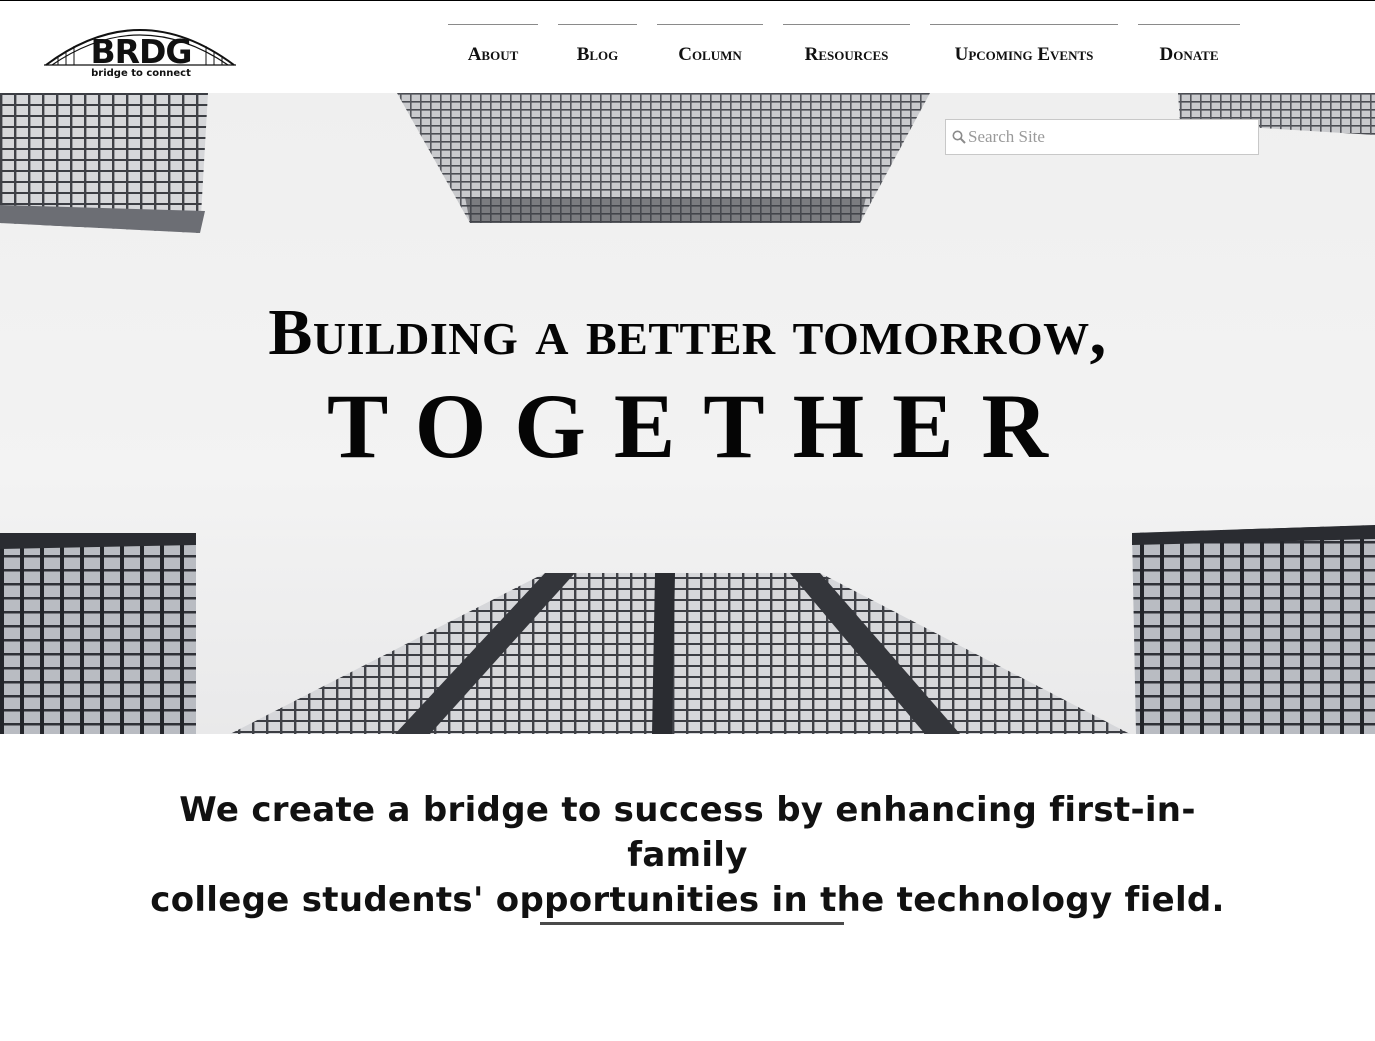  What do you see at coordinates (846, 44) in the screenshot?
I see `nav-resources: Resources` at bounding box center [846, 44].